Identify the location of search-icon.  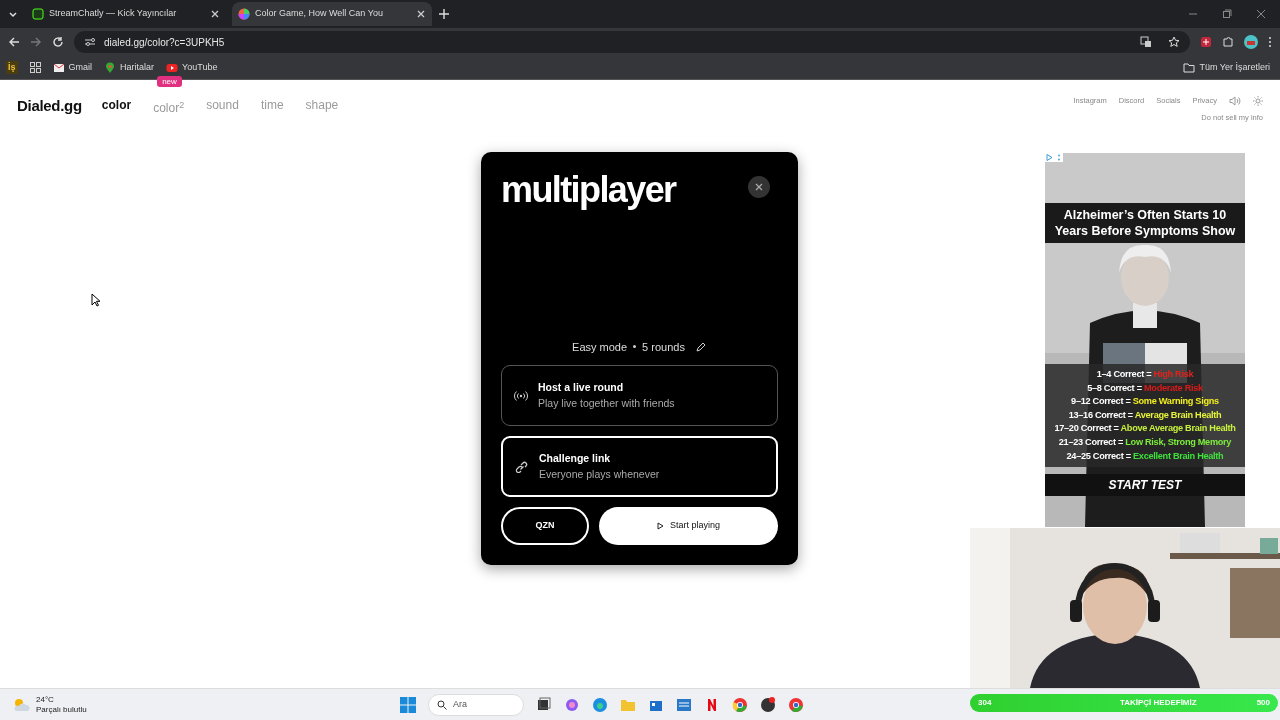
(442, 704).